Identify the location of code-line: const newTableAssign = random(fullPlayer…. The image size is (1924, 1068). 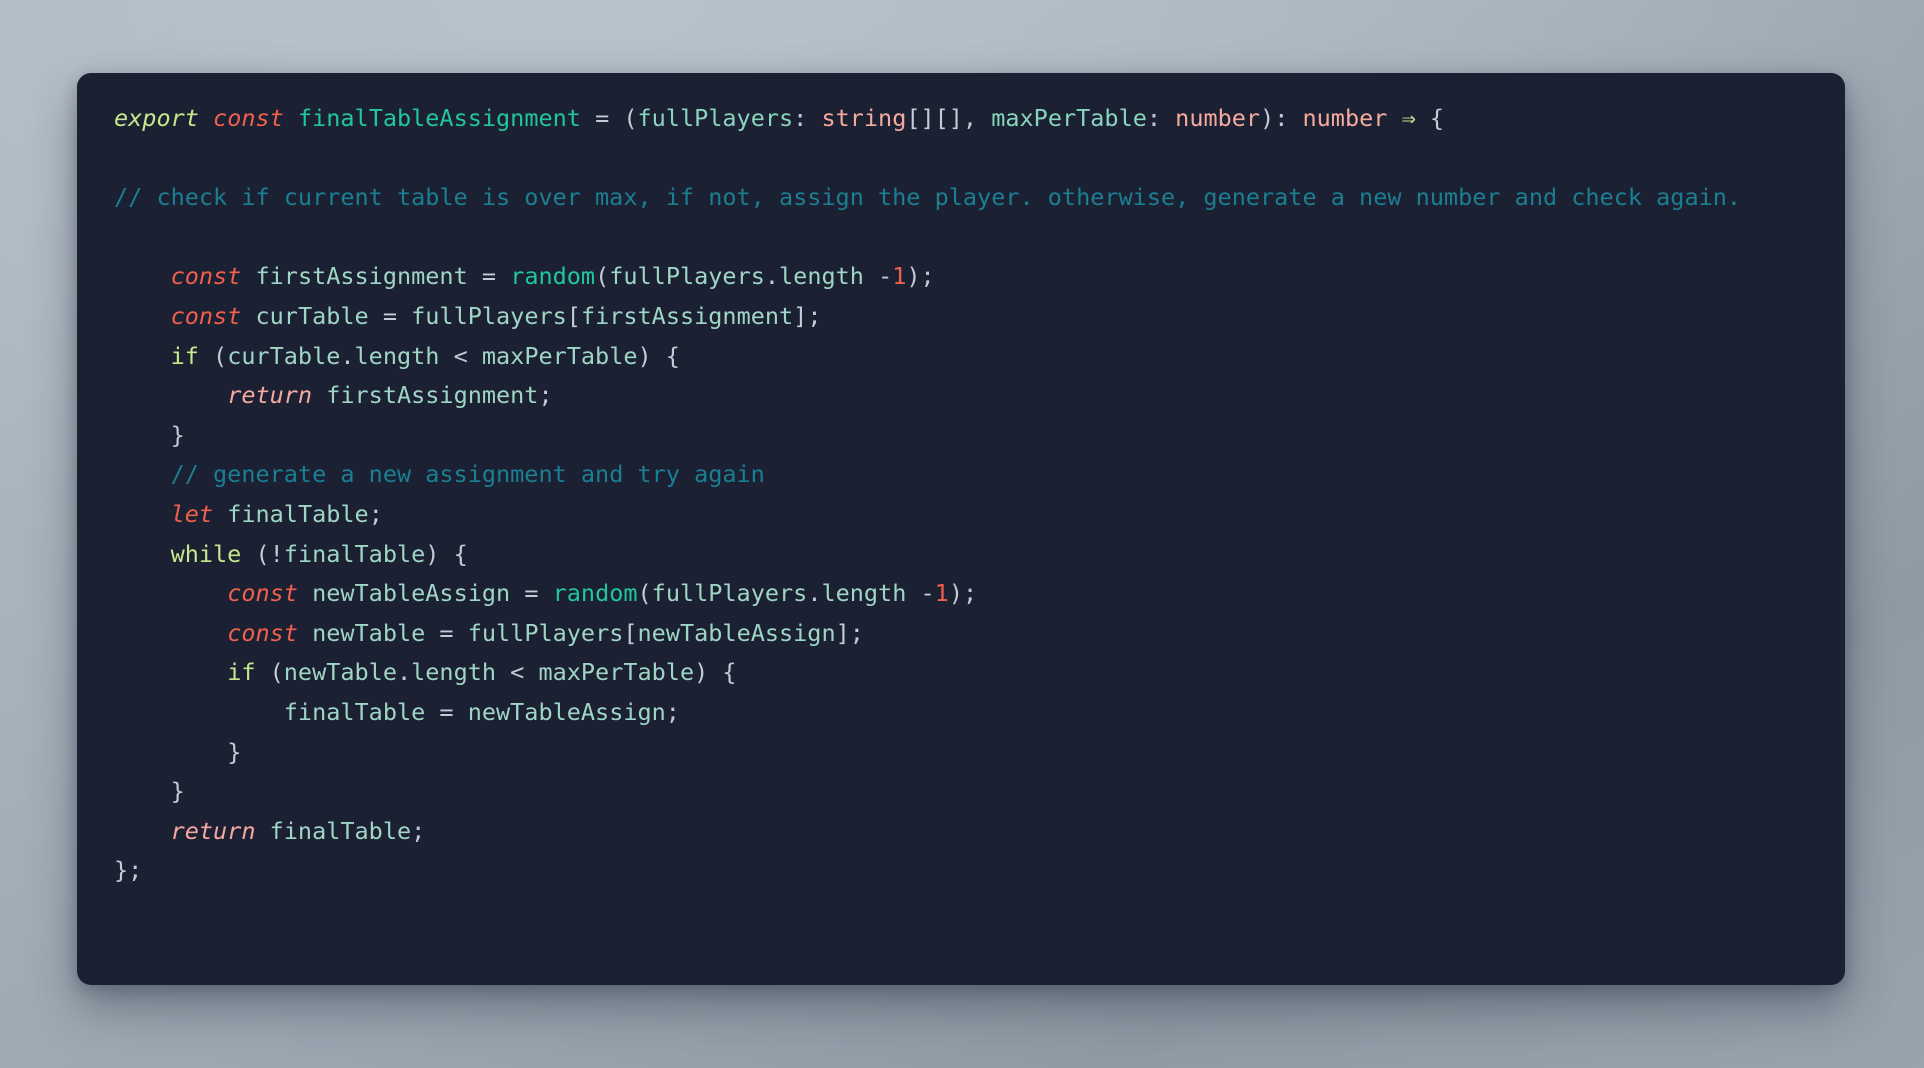
(964, 594).